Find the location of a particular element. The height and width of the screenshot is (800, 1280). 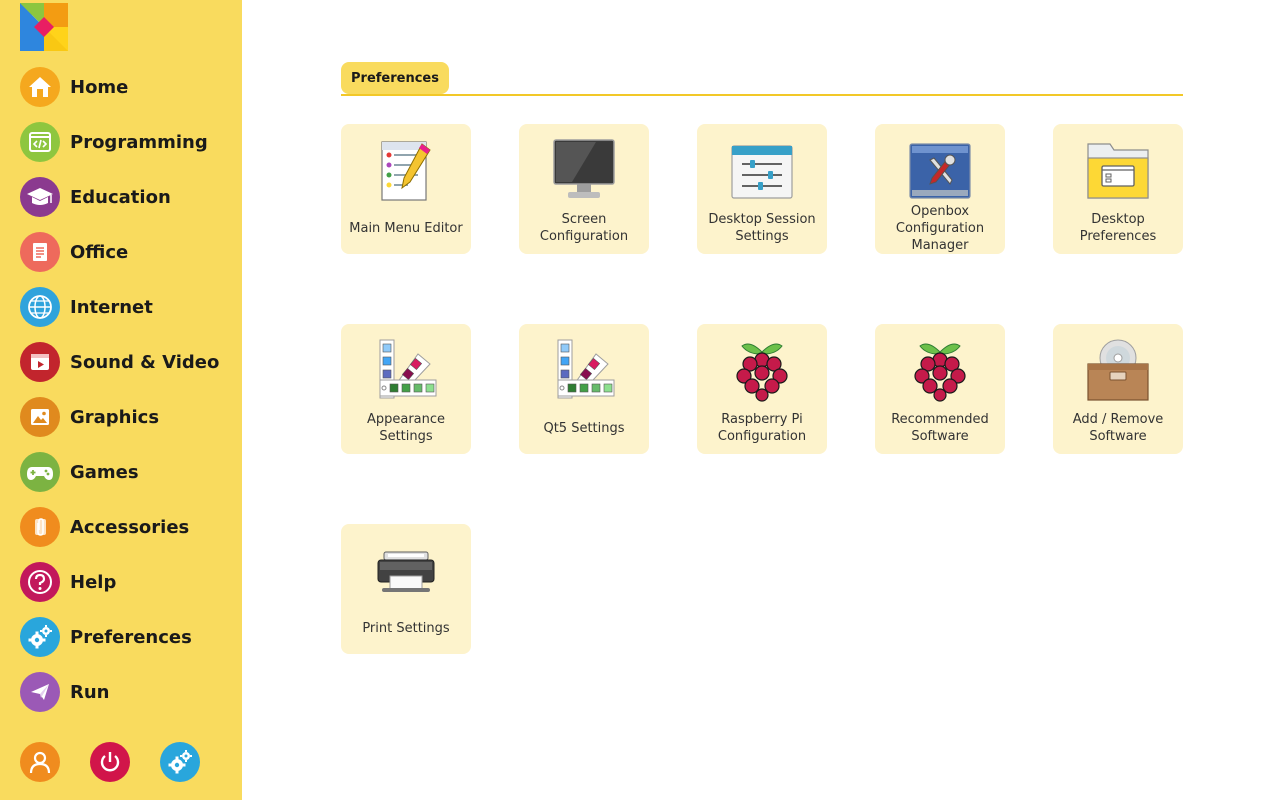

tile-label: Add / Remove Software is located at coordinates (1118, 428).